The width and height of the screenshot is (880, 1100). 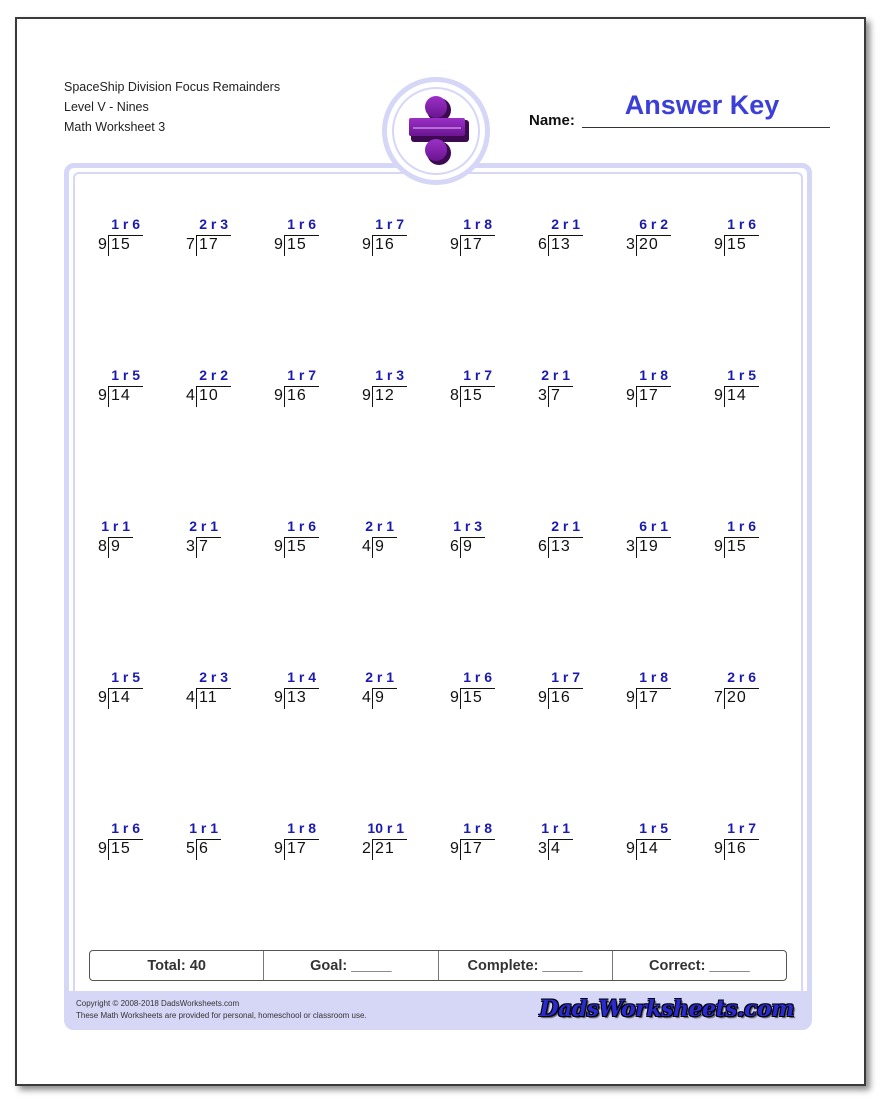 I want to click on division-problem: 1 r 4 9 13, so click(x=314, y=691).